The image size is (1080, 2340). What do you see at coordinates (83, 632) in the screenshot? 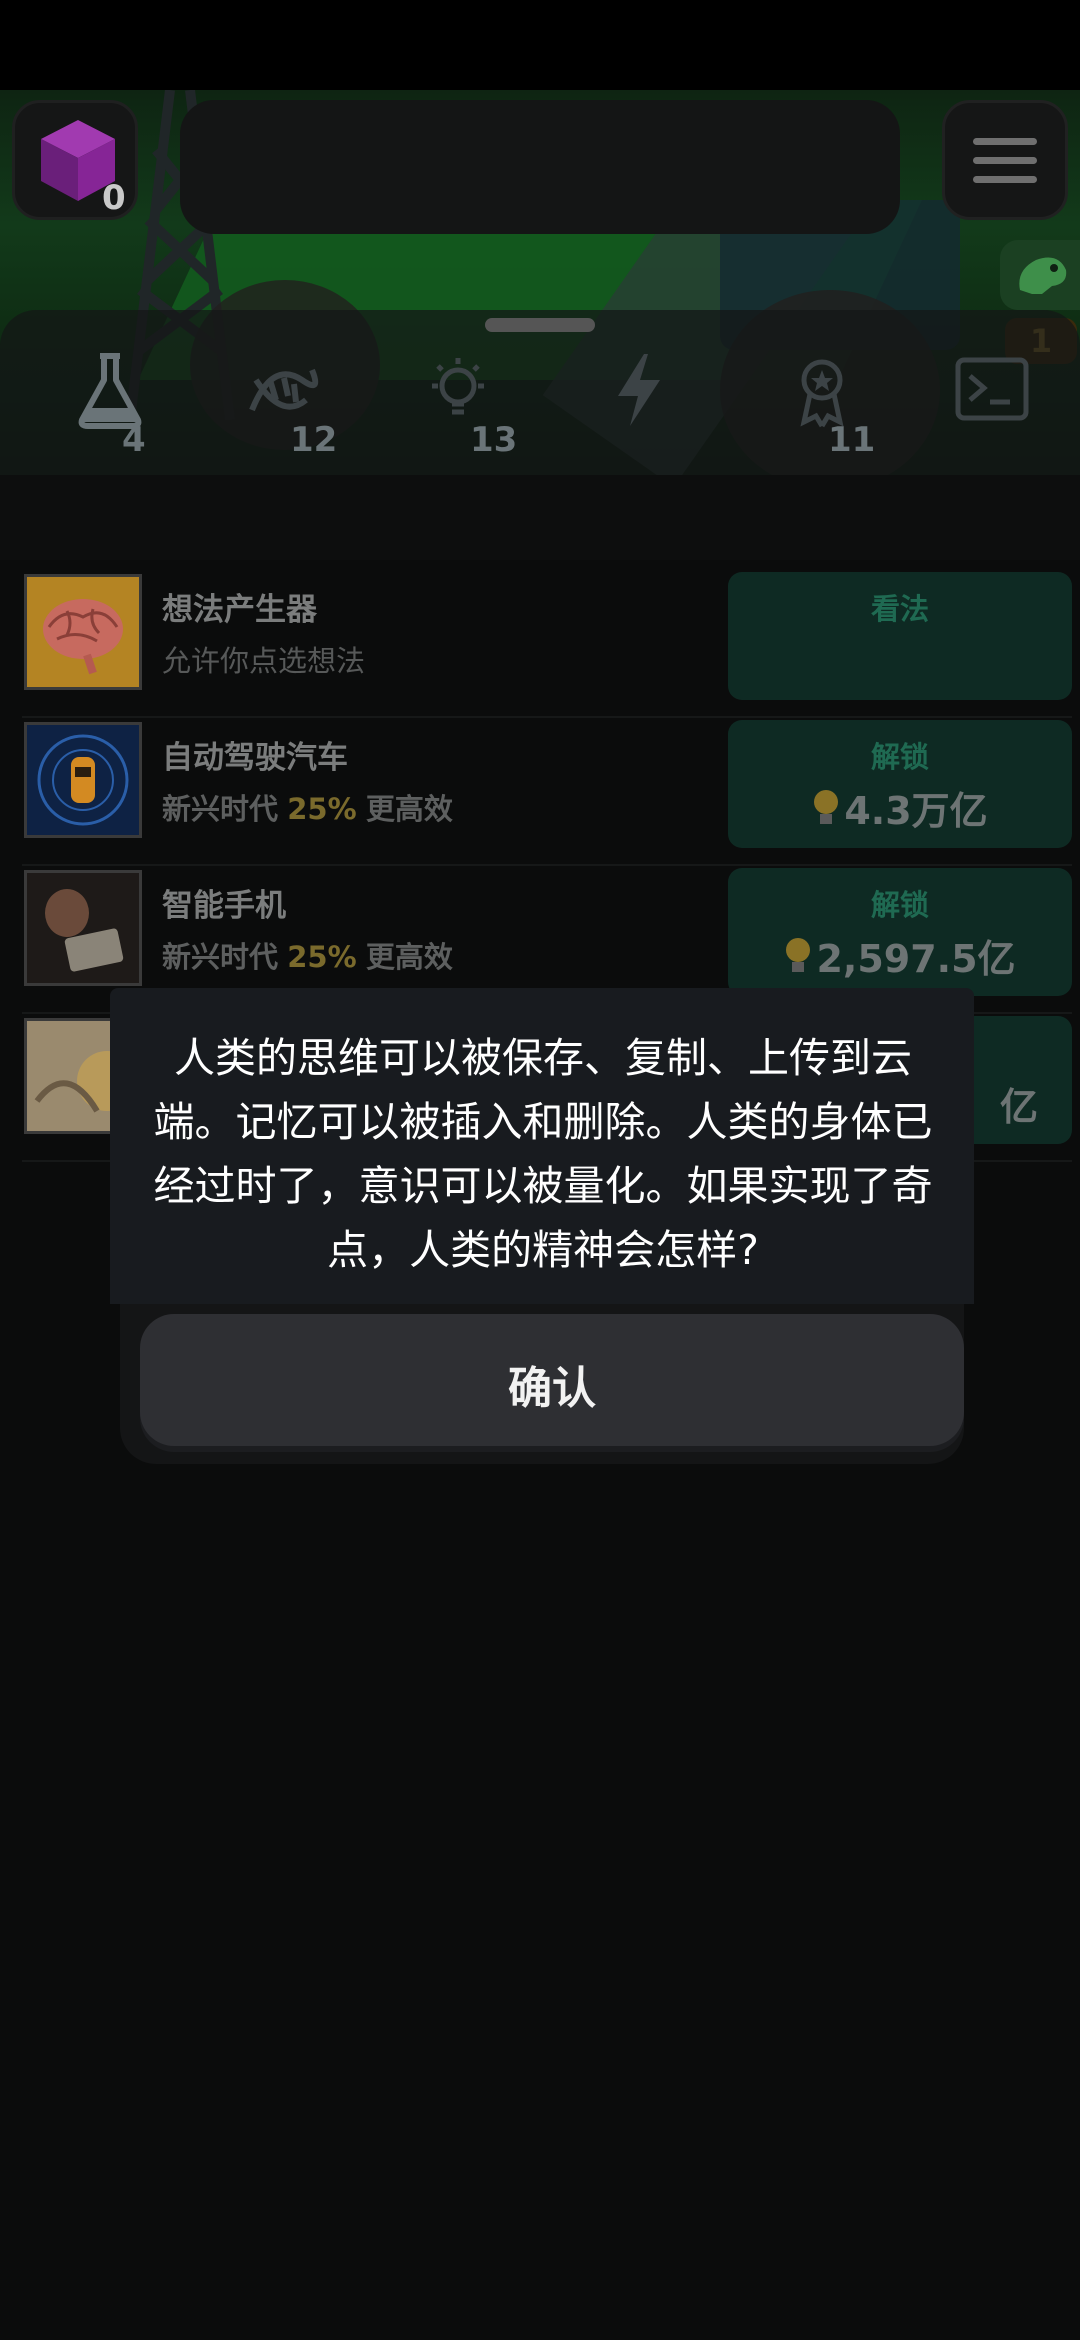
I see `brain-icon` at bounding box center [83, 632].